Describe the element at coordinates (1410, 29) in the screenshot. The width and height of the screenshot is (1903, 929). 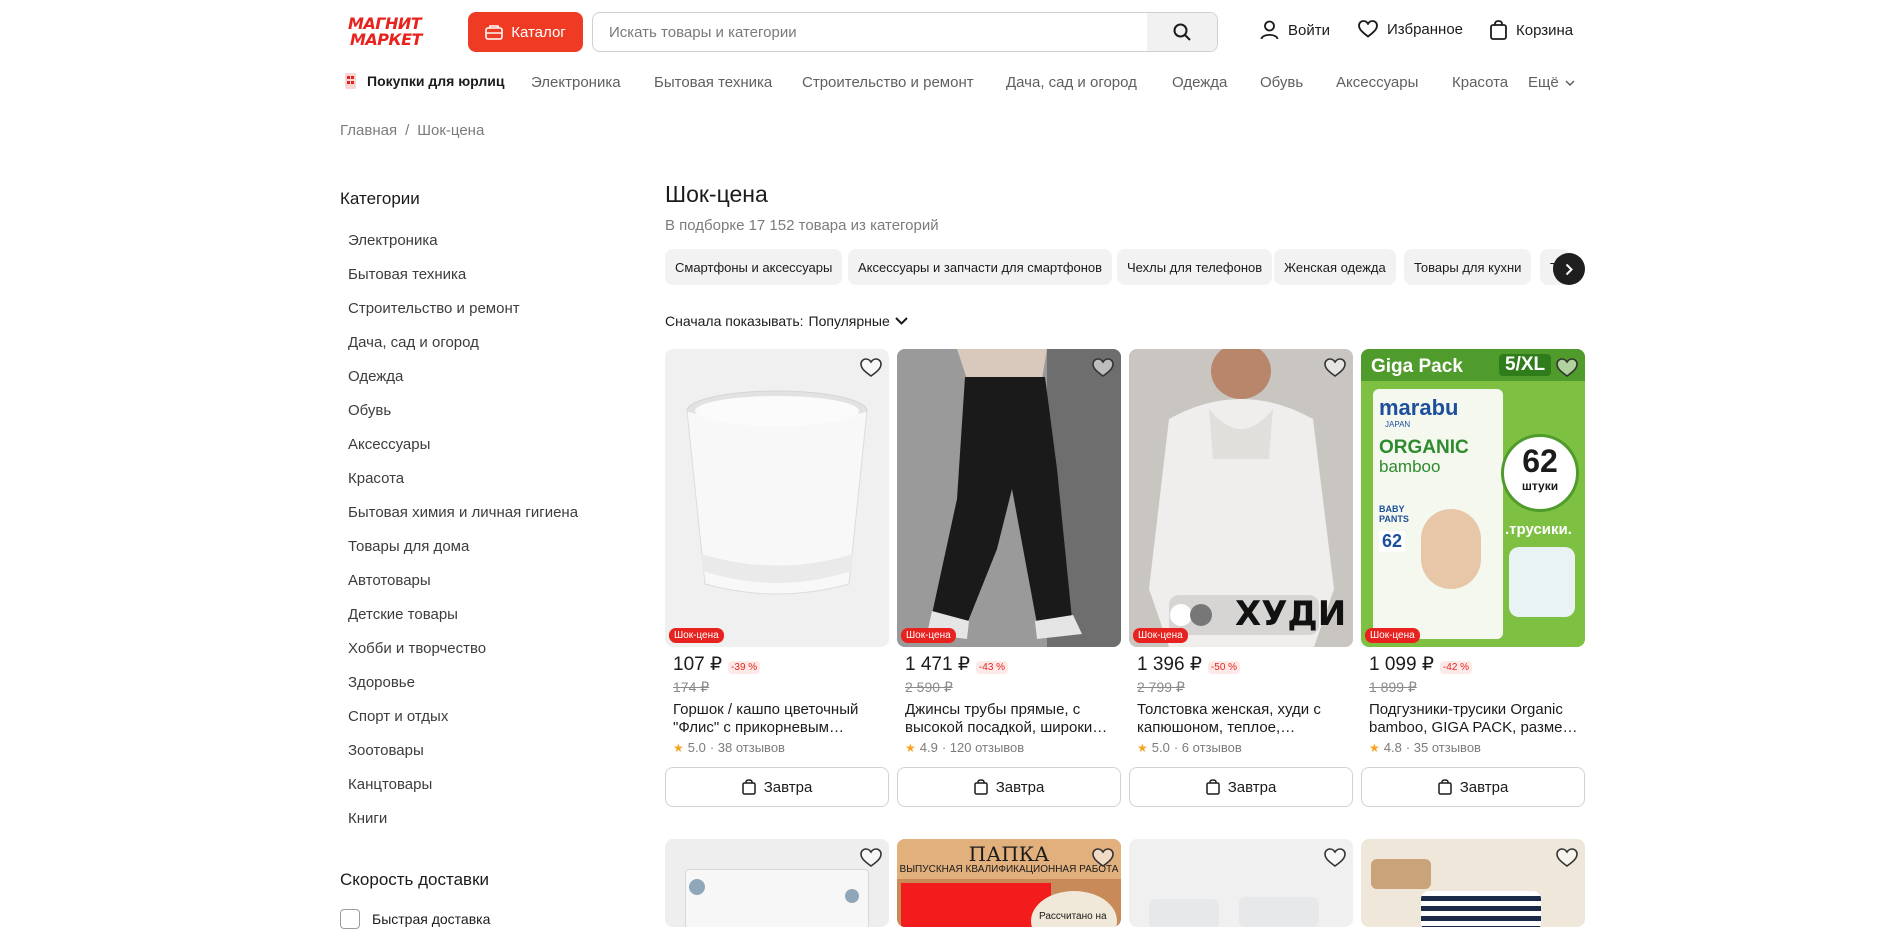
I see `favorites-button: Избранное` at that location.